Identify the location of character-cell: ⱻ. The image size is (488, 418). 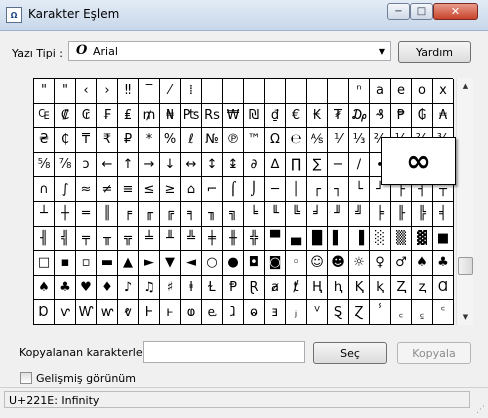
(275, 312).